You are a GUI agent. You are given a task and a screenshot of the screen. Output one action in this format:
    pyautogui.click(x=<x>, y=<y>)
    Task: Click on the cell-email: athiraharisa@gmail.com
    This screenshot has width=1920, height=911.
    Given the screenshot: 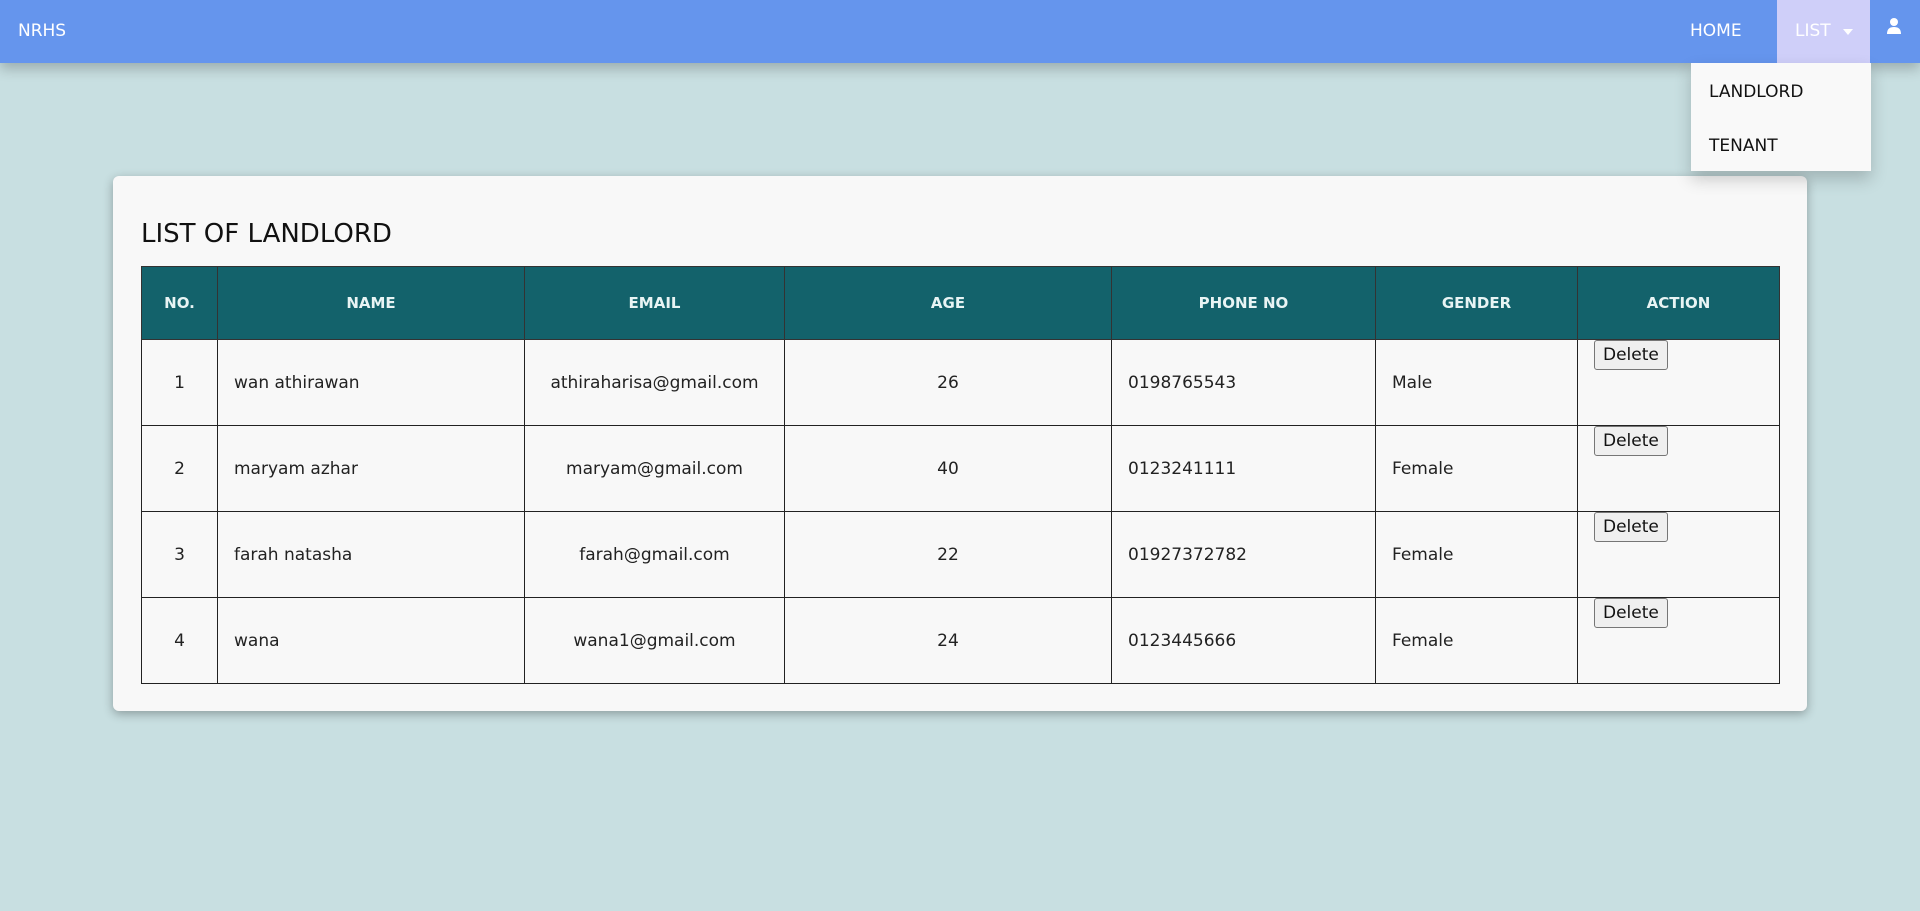 What is the action you would take?
    pyautogui.click(x=654, y=382)
    